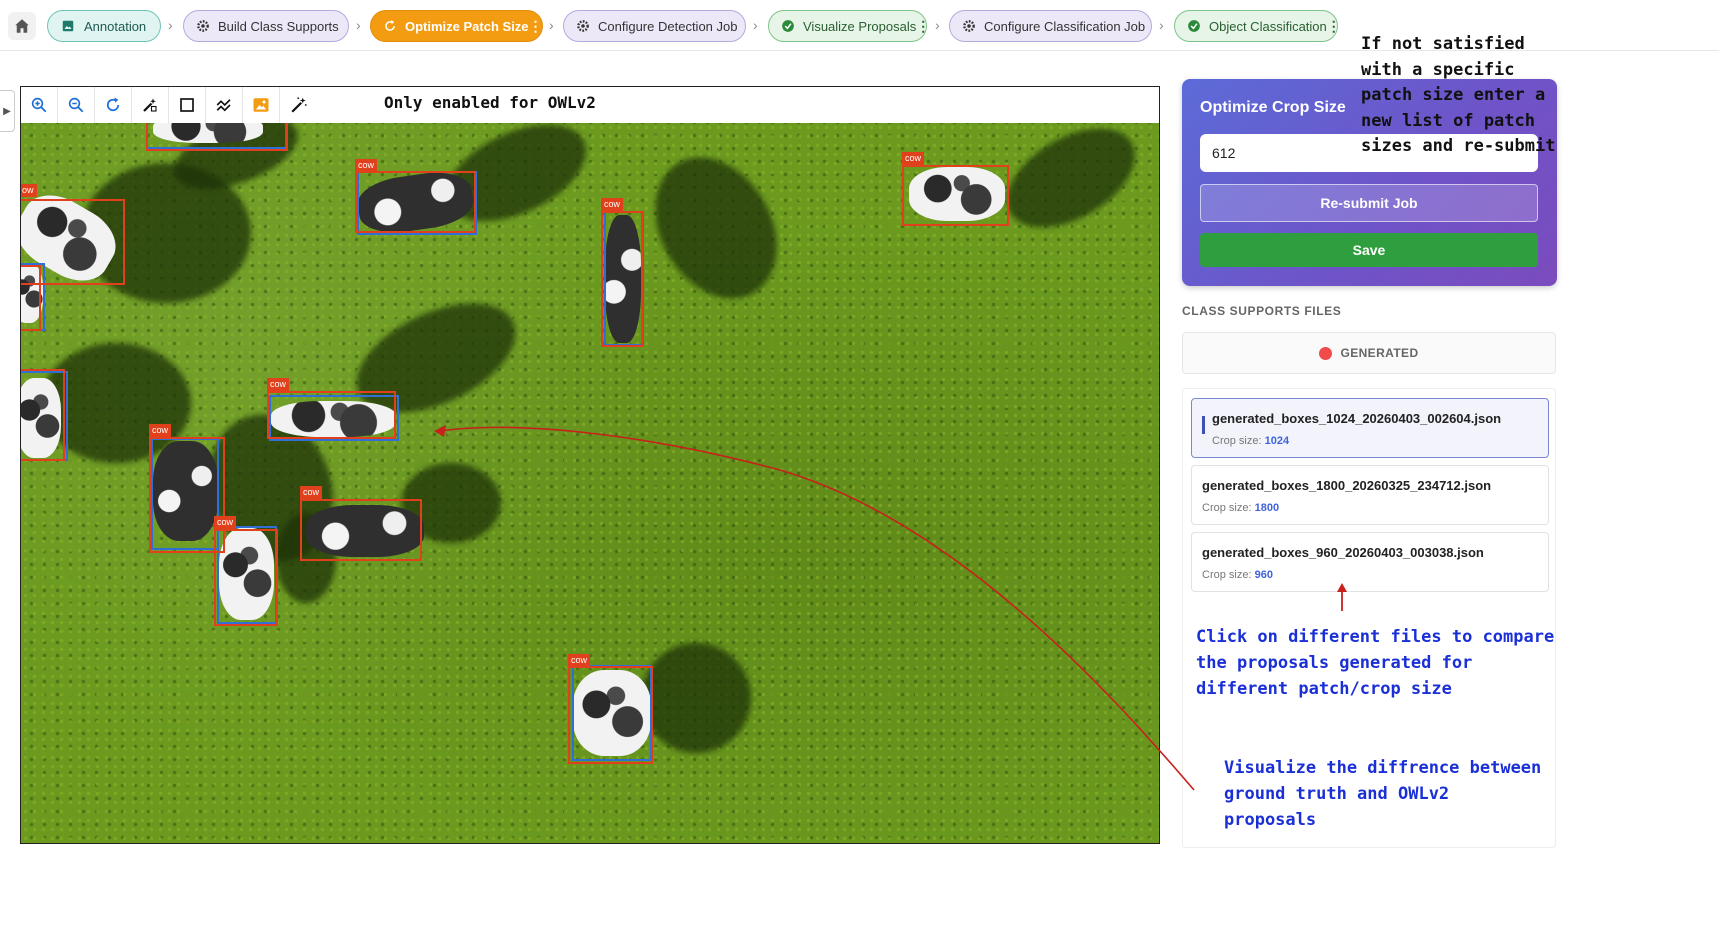 The width and height of the screenshot is (1719, 950). I want to click on generated-label: GENERATED, so click(1379, 353).